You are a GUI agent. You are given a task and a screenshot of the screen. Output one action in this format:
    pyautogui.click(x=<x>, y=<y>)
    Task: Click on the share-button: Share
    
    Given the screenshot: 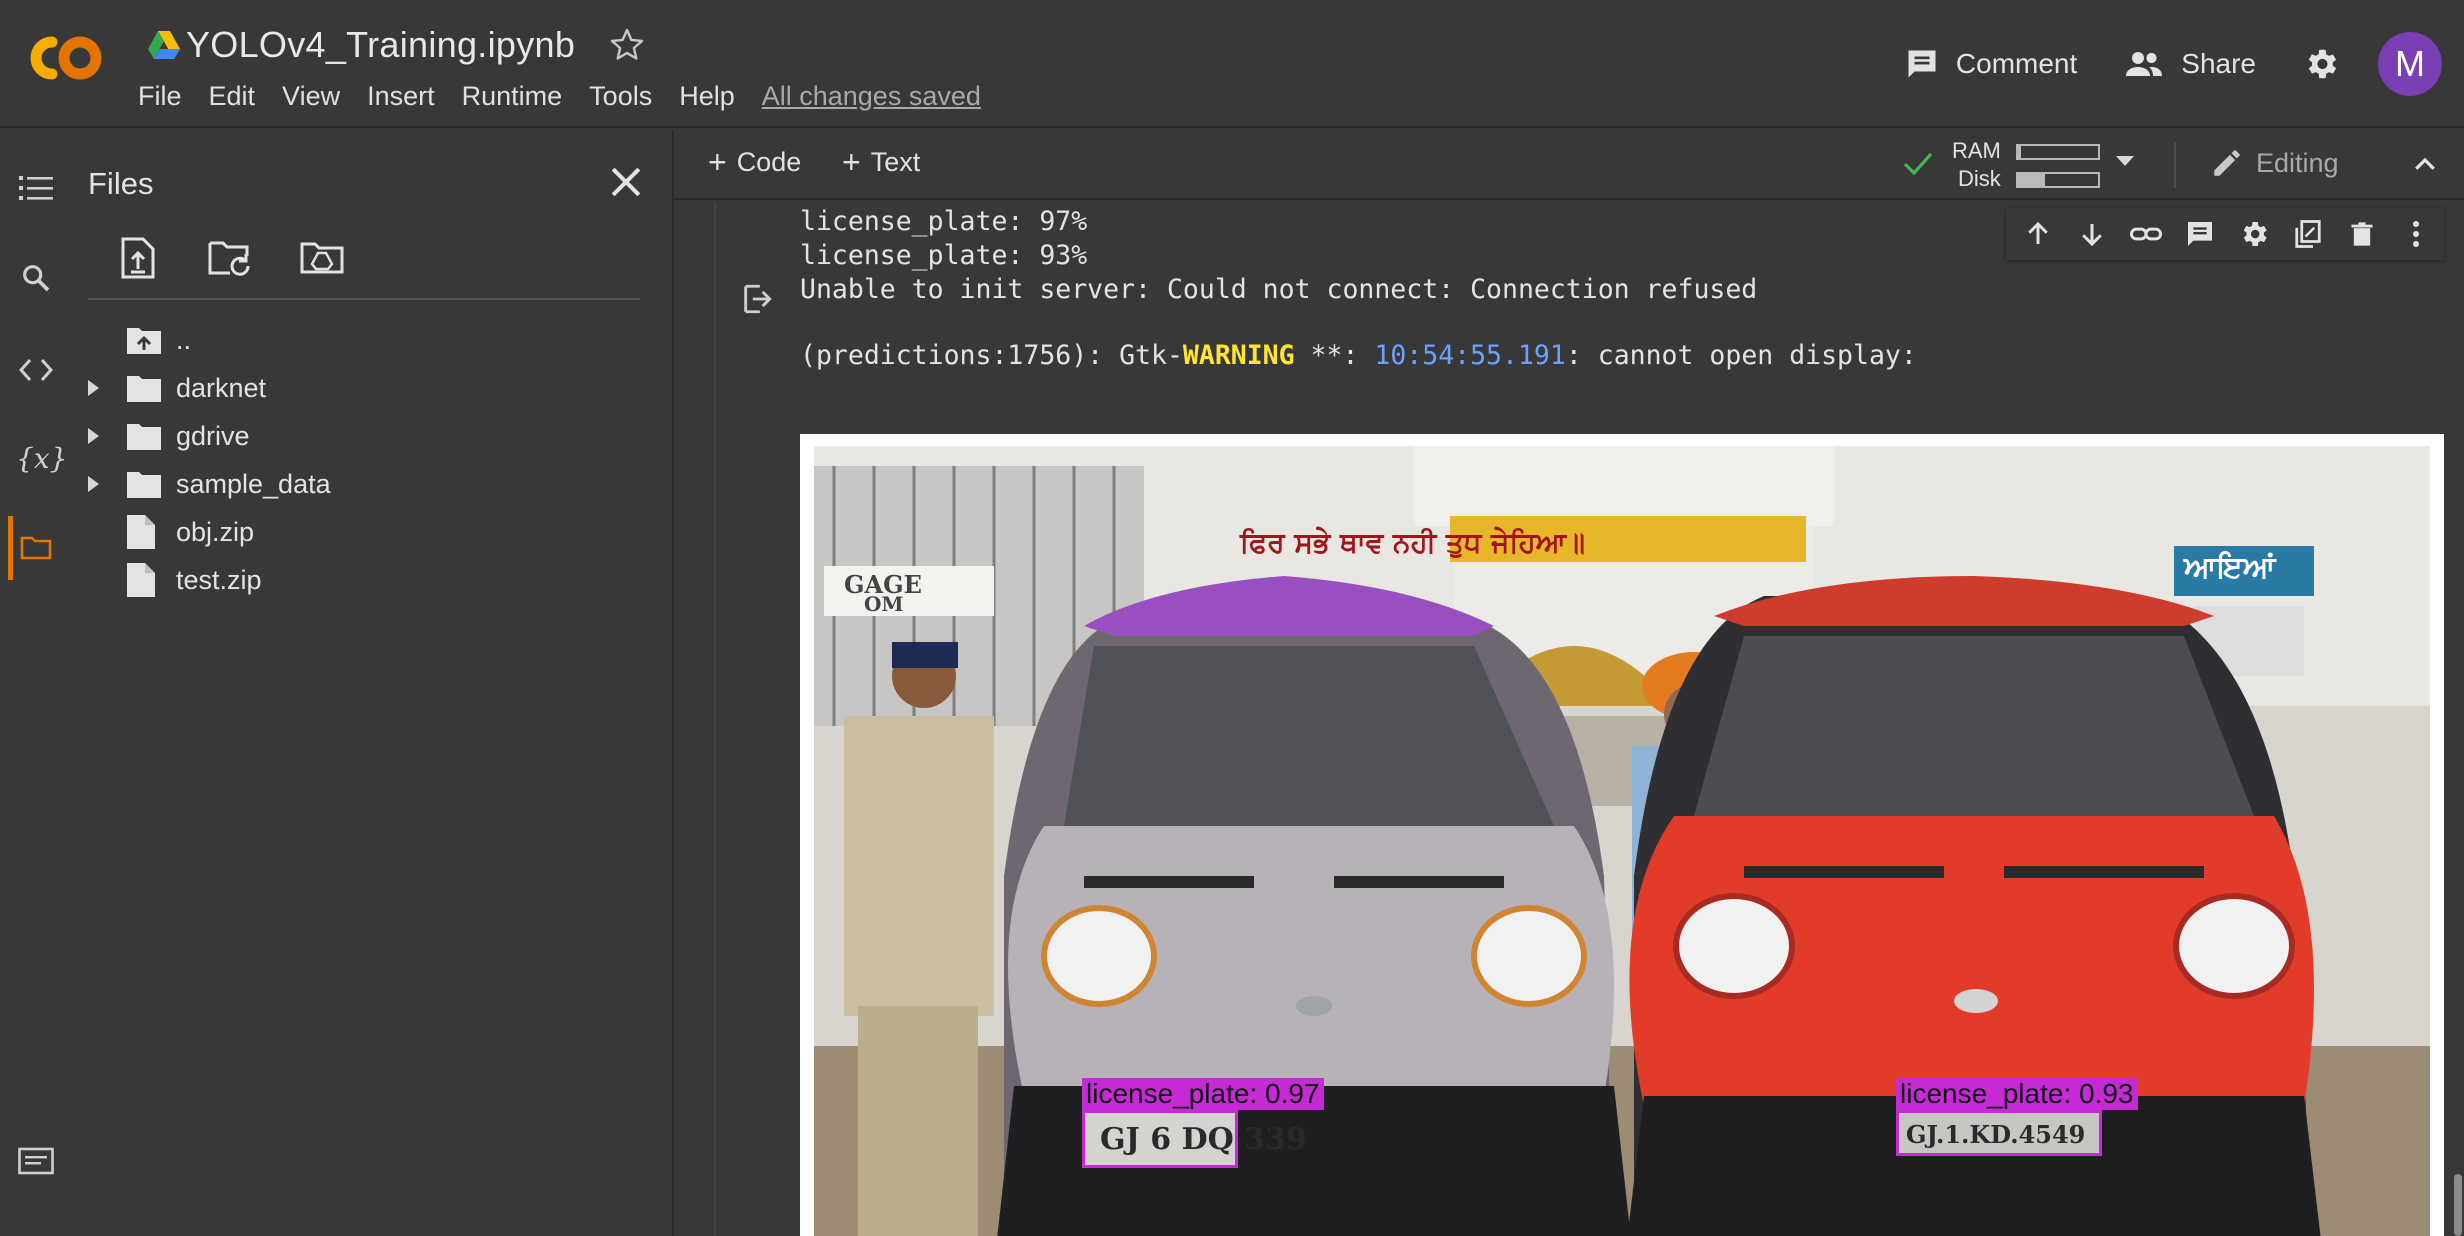 What is the action you would take?
    pyautogui.click(x=2189, y=64)
    